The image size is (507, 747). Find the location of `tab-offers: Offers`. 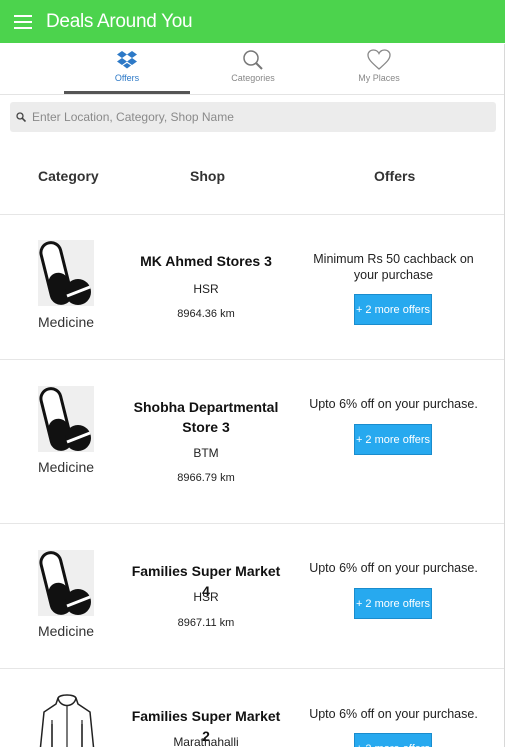

tab-offers: Offers is located at coordinates (127, 69).